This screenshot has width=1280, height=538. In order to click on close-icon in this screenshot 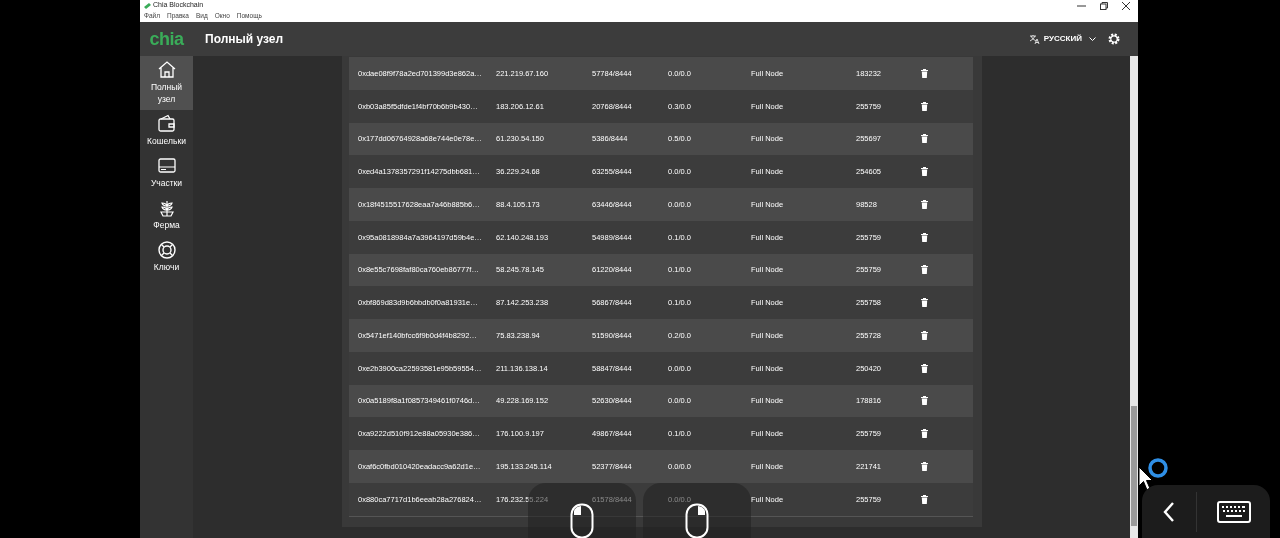, I will do `click(1126, 6)`.